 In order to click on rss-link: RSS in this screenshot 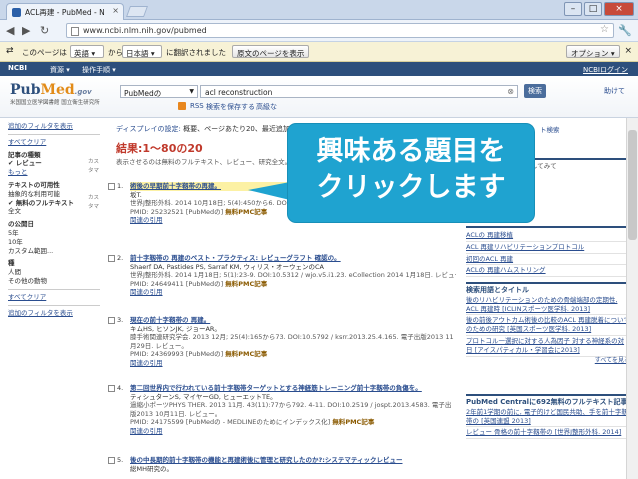, I will do `click(197, 106)`.